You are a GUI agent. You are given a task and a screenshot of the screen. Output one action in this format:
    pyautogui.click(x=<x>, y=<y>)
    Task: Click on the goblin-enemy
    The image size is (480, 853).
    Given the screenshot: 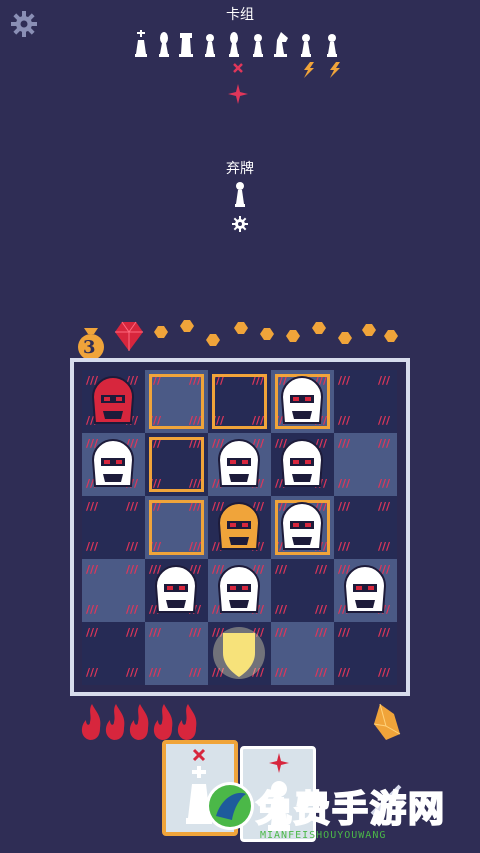 What is the action you would take?
    pyautogui.click(x=113, y=464)
    